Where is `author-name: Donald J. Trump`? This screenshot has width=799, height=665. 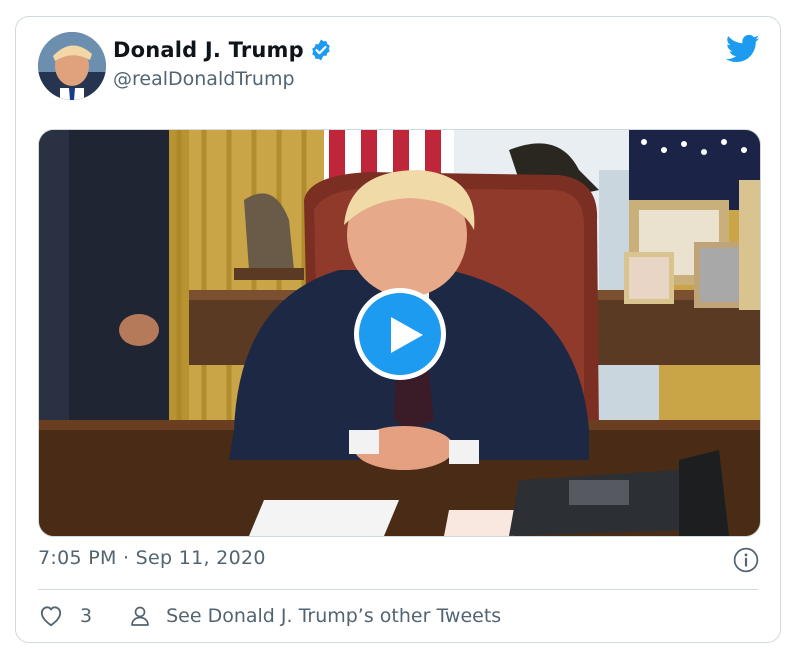 author-name: Donald J. Trump is located at coordinates (208, 50).